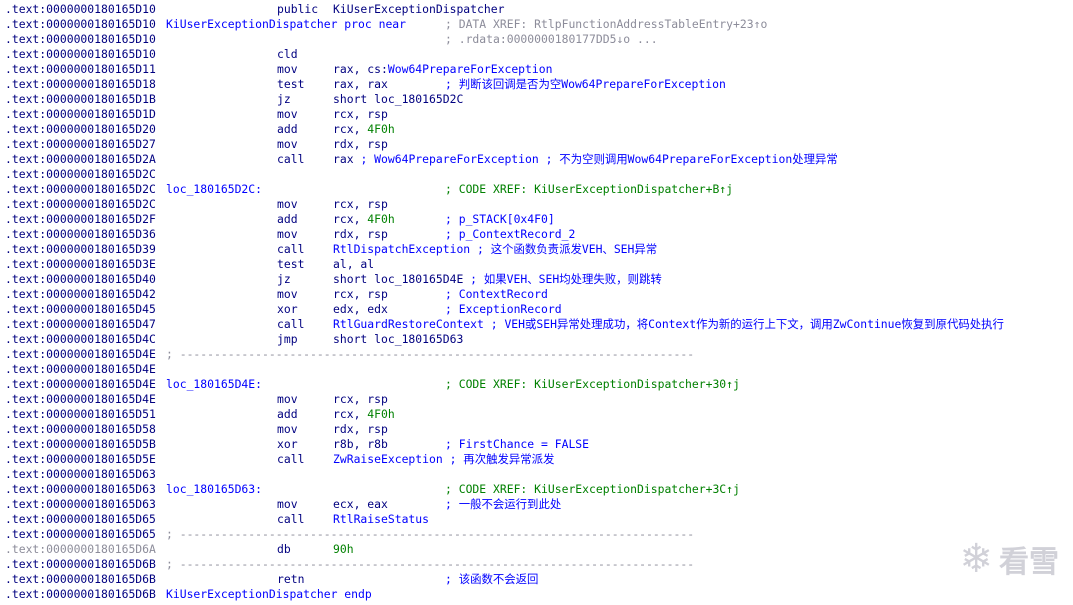  Describe the element at coordinates (284, 549) in the screenshot. I see `instruction-mnemonic: db` at that location.